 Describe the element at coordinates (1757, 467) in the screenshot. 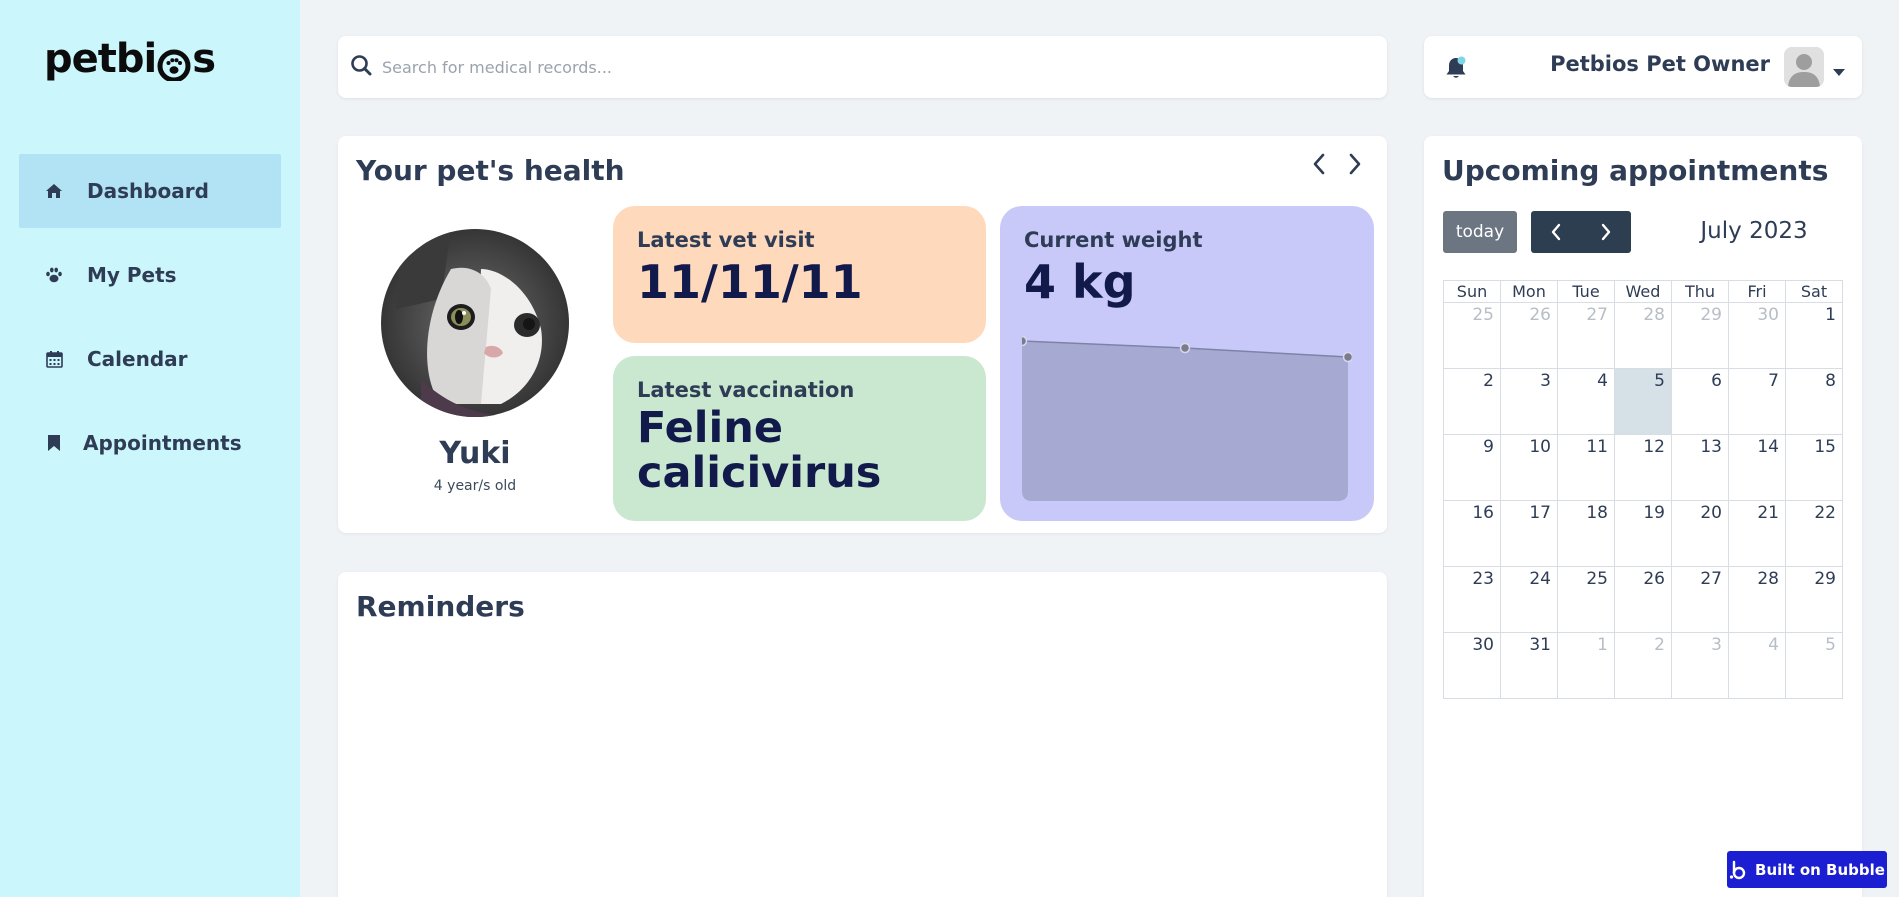

I see `calendar-day: 14` at that location.